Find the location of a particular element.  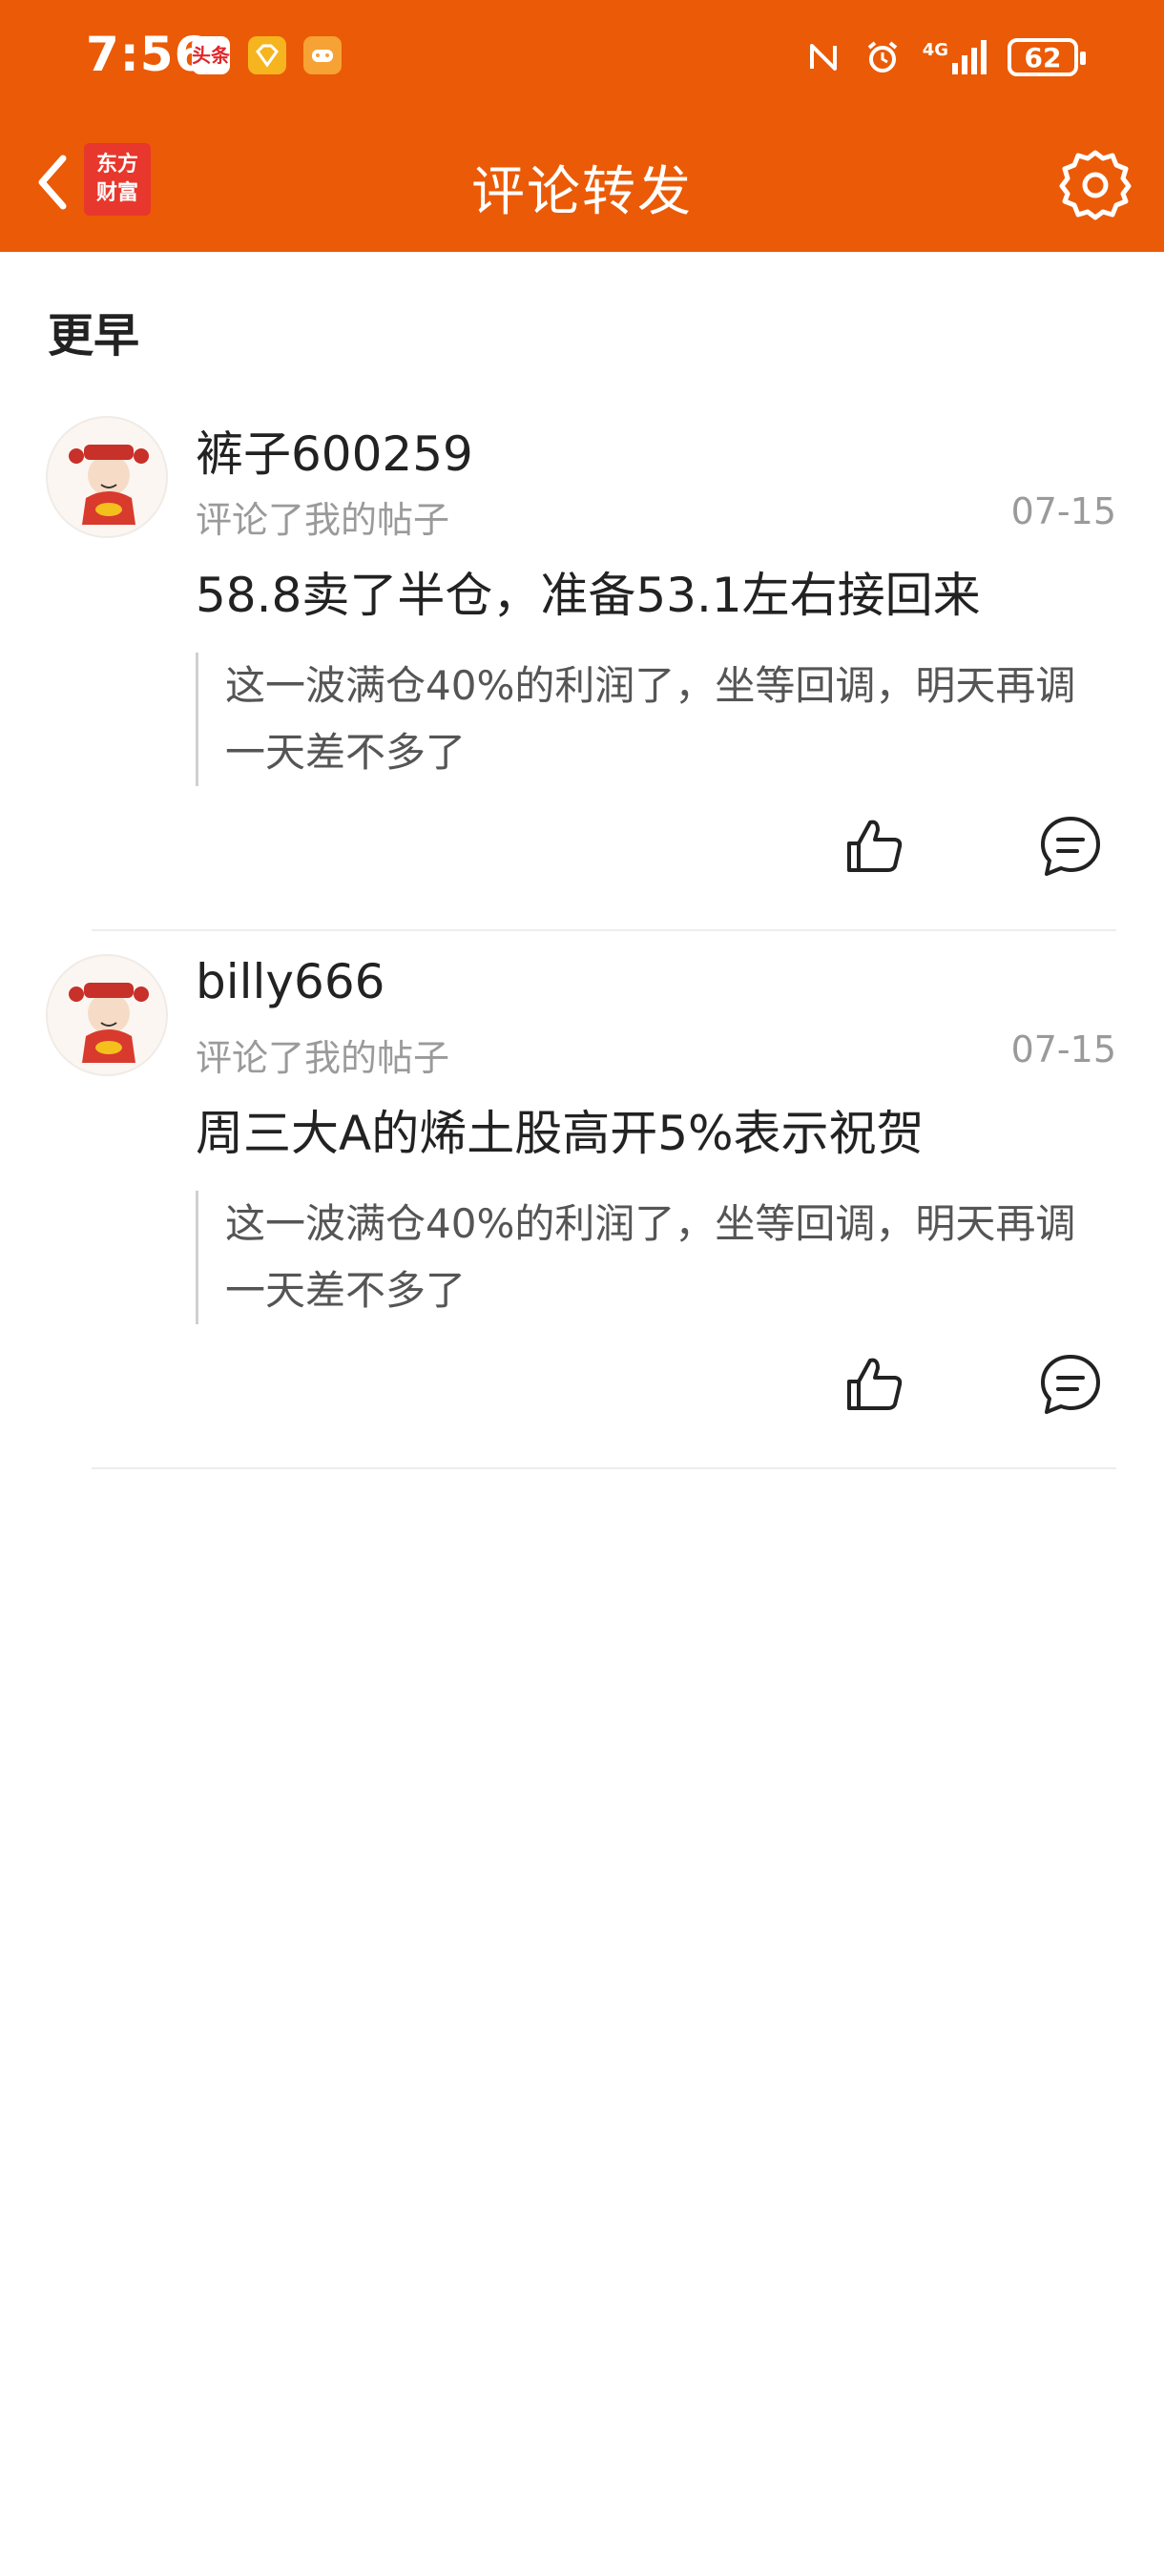

alarm-icon is located at coordinates (882, 57).